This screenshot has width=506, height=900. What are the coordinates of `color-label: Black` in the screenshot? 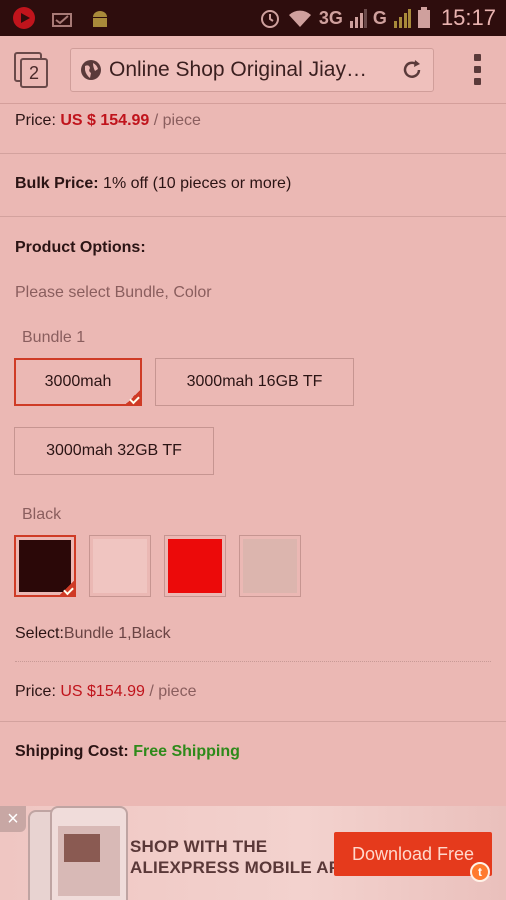 It's located at (42, 514).